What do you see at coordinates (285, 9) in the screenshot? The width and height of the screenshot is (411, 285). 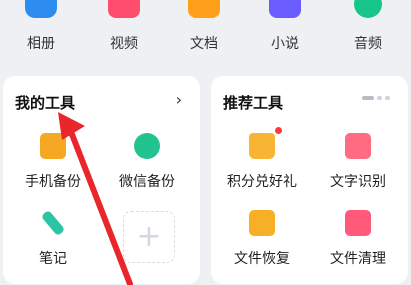 I see `novel-icon` at bounding box center [285, 9].